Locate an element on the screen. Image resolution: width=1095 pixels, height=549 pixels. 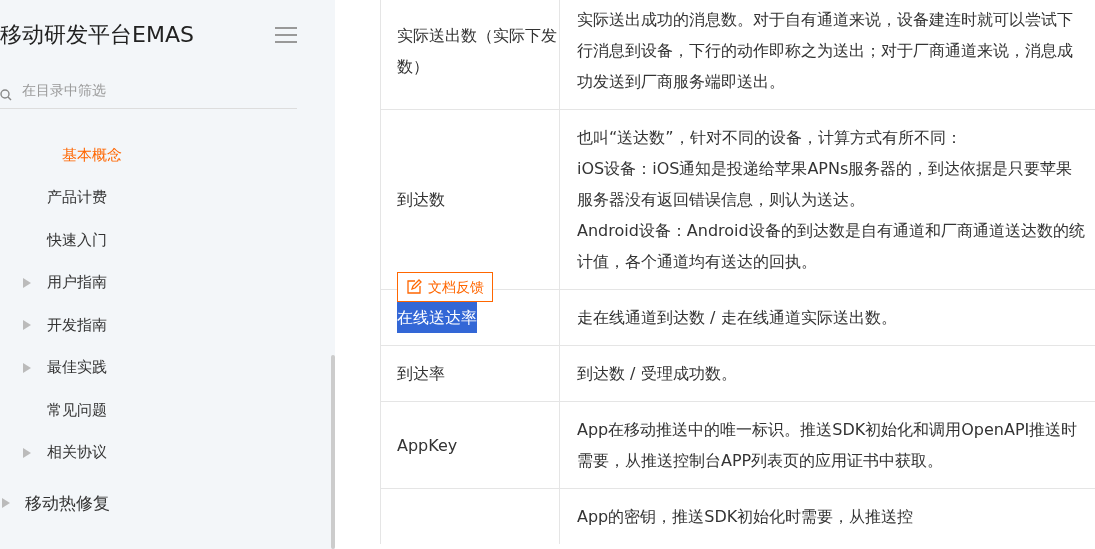
description-cell-text: App在移动推送中的唯一标识。推送SDK初始化和调用OpenAPI推送时需要，从推送控制台APP列表页的应用证书中获取。 is located at coordinates (828, 445).